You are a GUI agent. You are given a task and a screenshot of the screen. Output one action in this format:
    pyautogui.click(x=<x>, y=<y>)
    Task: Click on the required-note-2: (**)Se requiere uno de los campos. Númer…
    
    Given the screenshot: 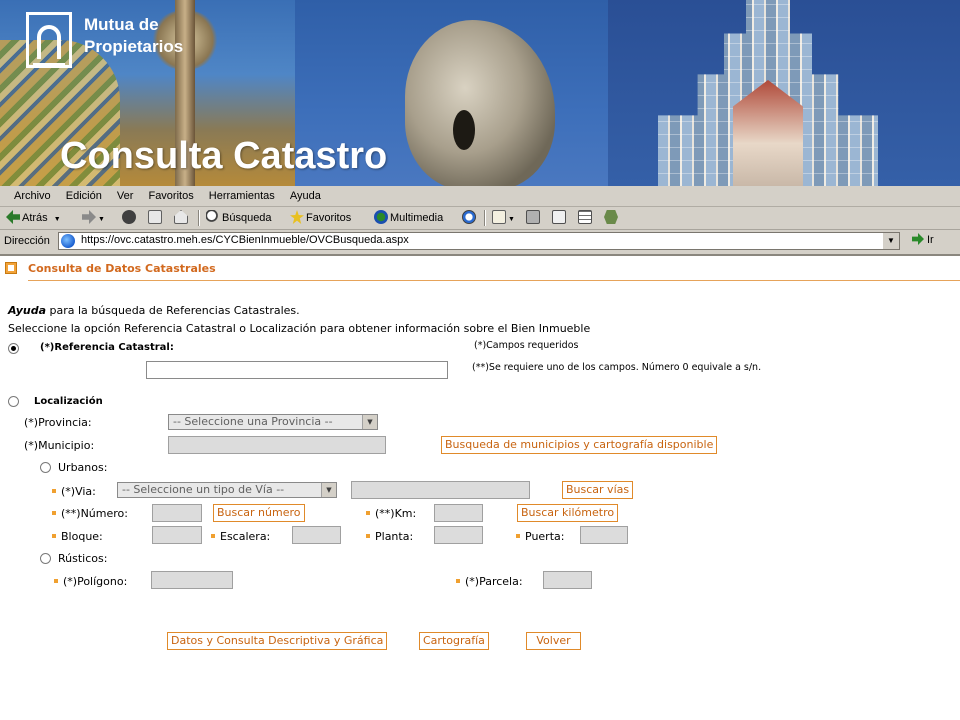 What is the action you would take?
    pyautogui.click(x=617, y=367)
    